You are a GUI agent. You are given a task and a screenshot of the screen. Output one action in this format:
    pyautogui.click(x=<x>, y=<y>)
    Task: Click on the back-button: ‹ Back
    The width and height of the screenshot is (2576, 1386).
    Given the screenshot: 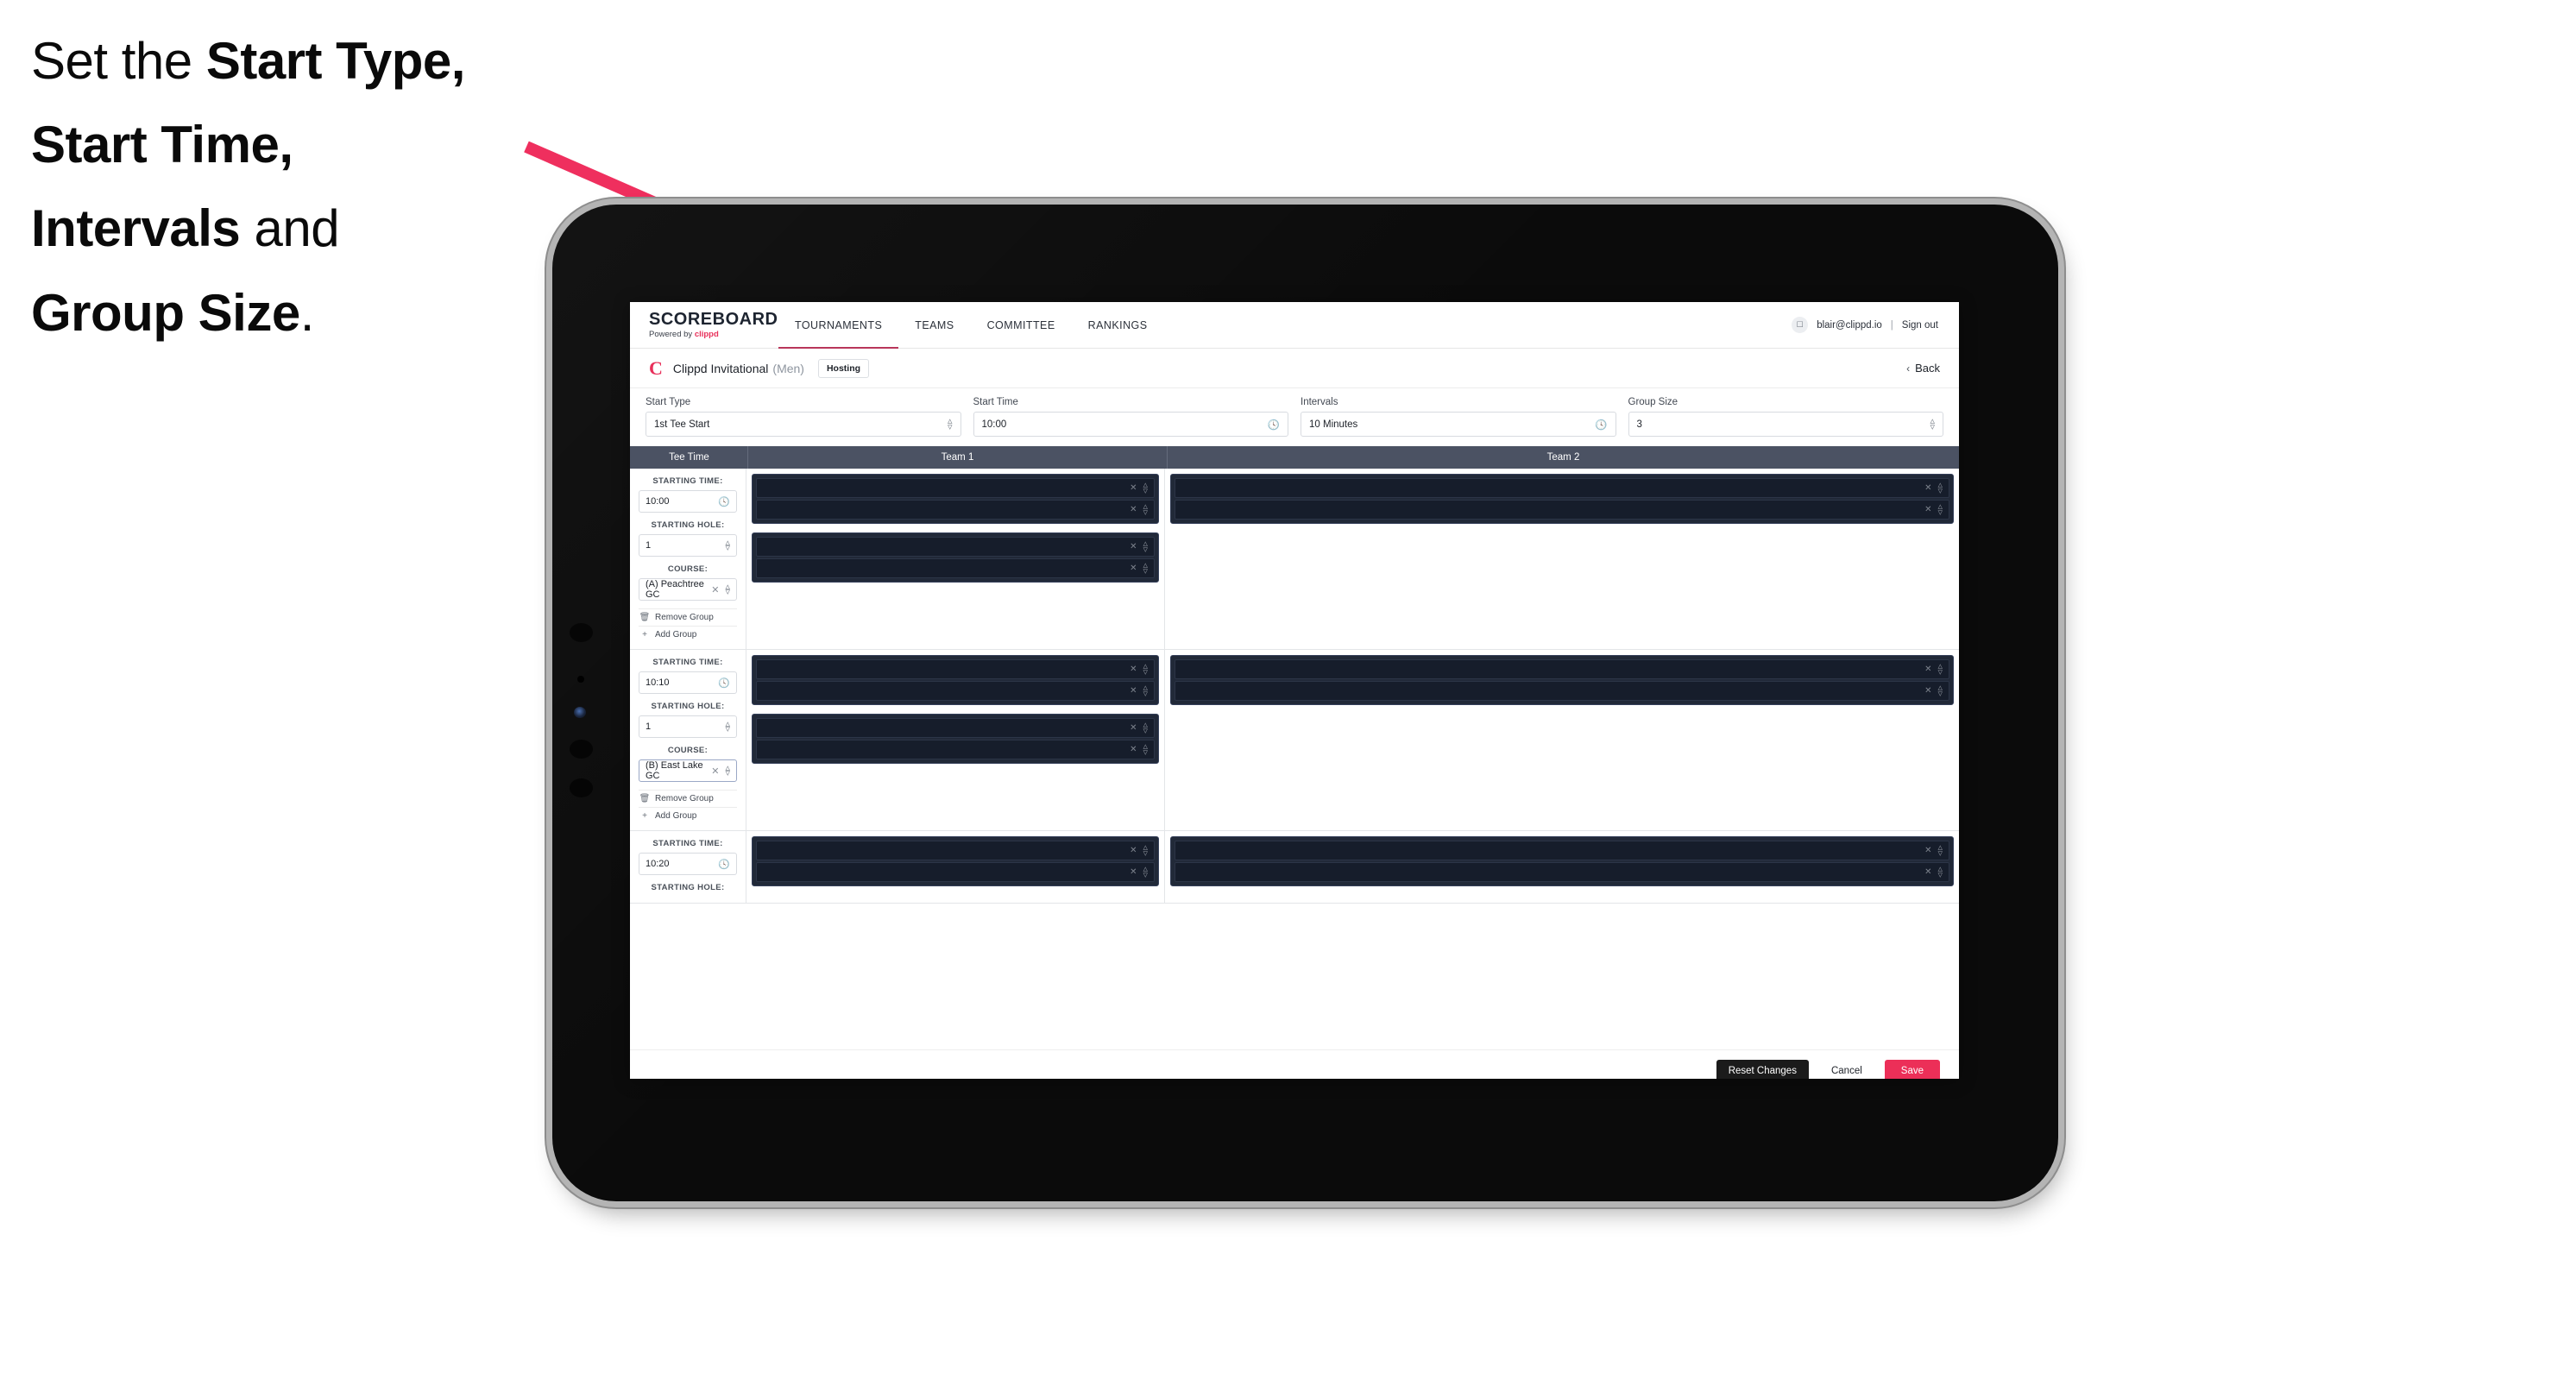 What is the action you would take?
    pyautogui.click(x=1923, y=369)
    